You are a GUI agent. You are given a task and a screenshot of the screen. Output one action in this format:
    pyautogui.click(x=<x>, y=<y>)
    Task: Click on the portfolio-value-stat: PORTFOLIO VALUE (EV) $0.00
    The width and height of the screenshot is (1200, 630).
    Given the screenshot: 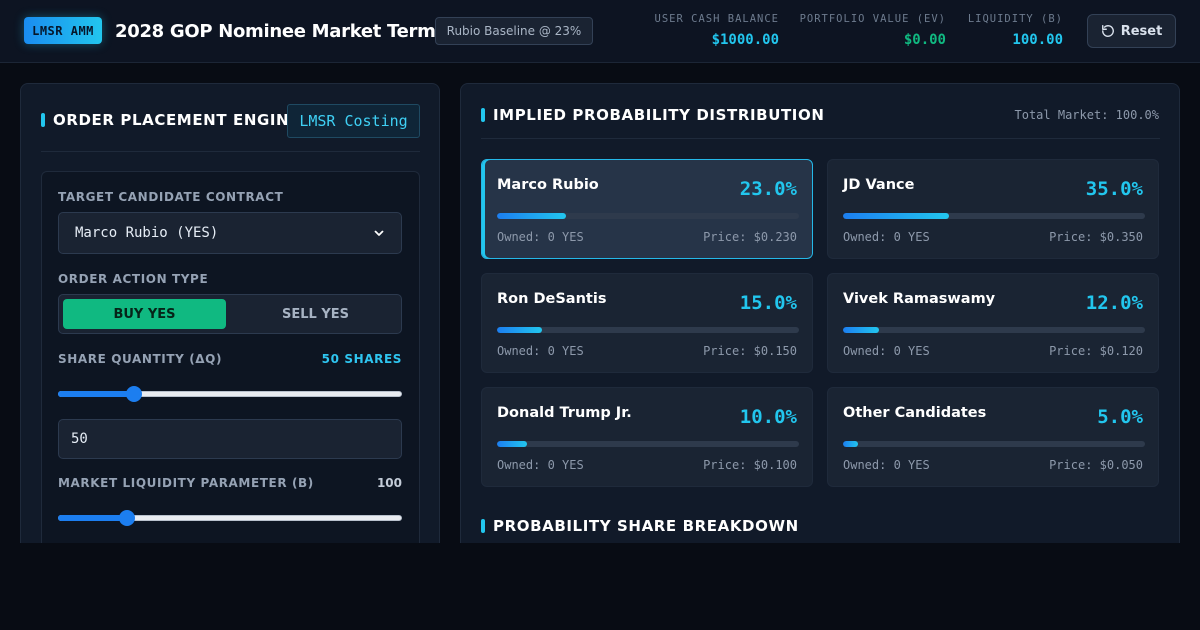 What is the action you would take?
    pyautogui.click(x=873, y=30)
    